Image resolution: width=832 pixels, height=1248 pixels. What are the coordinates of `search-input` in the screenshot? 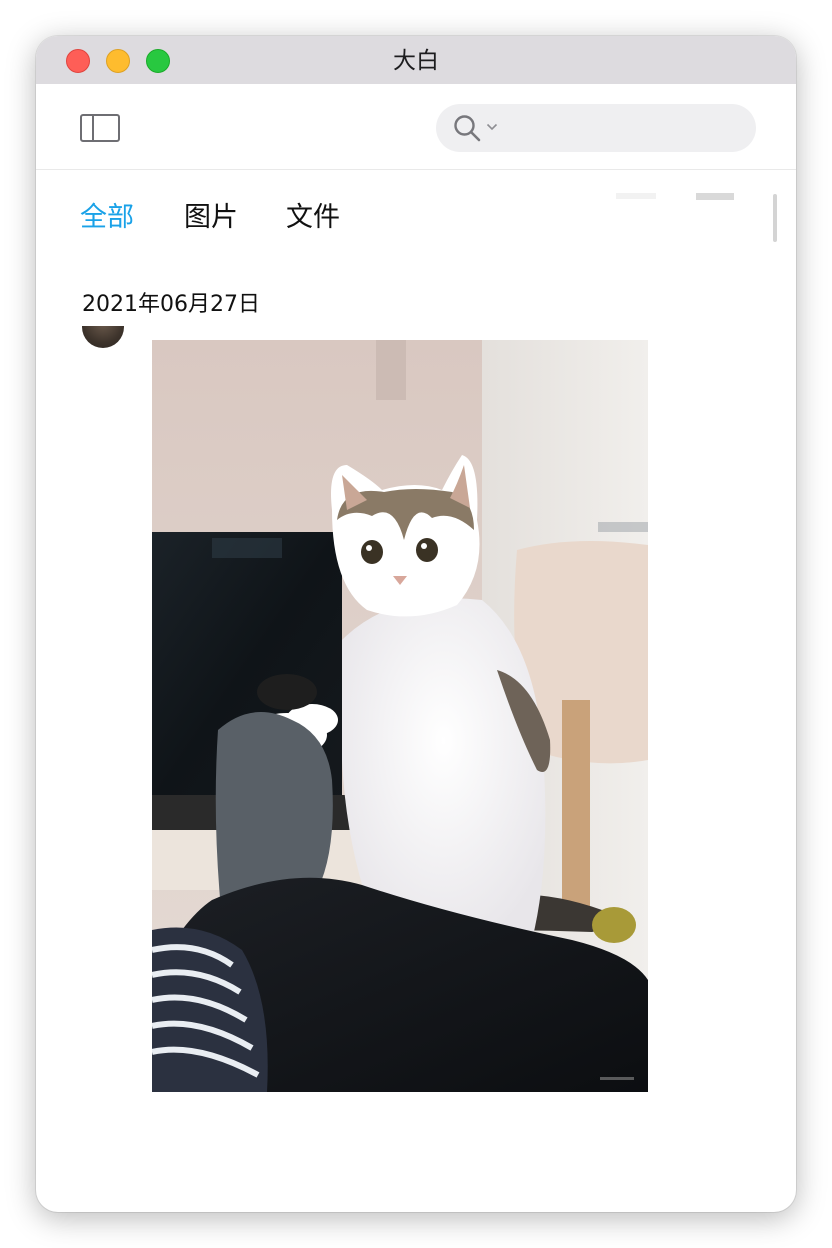 It's located at (623, 129).